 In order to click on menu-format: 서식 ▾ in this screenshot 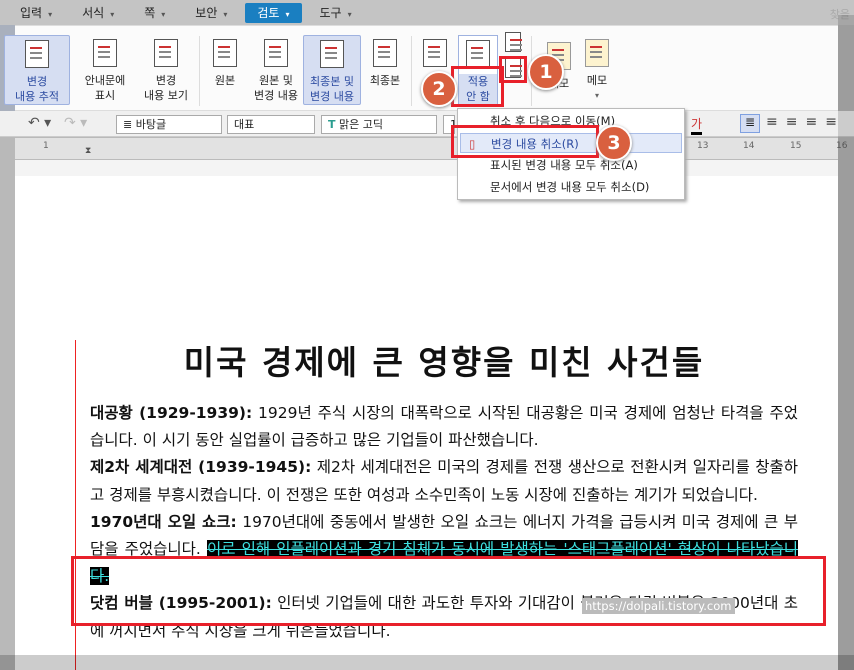, I will do `click(98, 13)`.